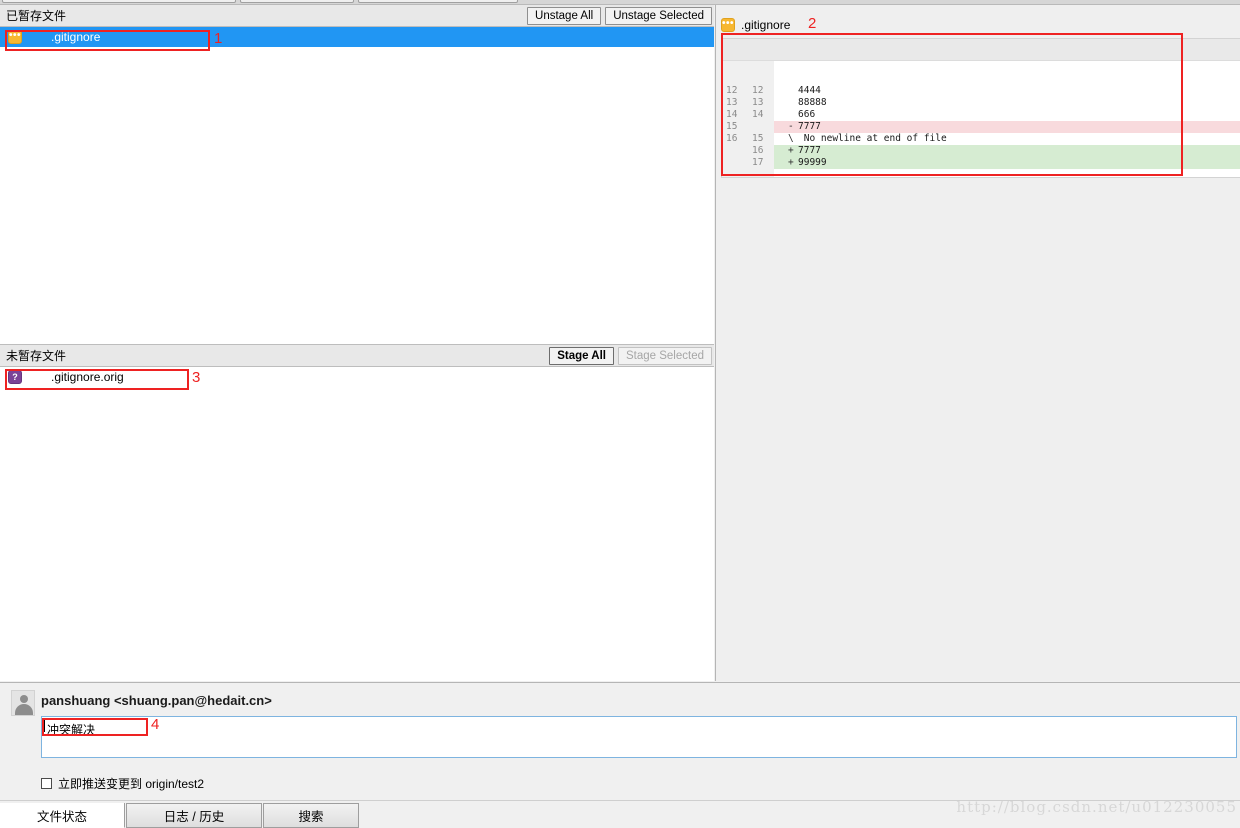 Image resolution: width=1240 pixels, height=828 pixels. What do you see at coordinates (761, 115) in the screenshot?
I see `diff-new-line-number: 14` at bounding box center [761, 115].